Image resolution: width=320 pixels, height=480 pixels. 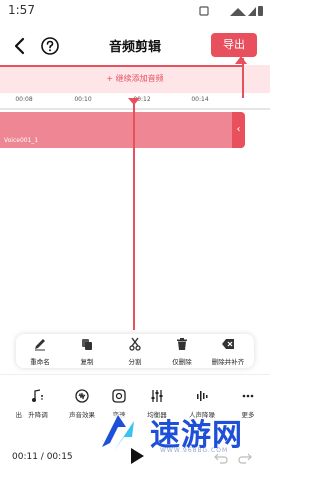 What do you see at coordinates (40, 362) in the screenshot?
I see `rename-label: 重命名` at bounding box center [40, 362].